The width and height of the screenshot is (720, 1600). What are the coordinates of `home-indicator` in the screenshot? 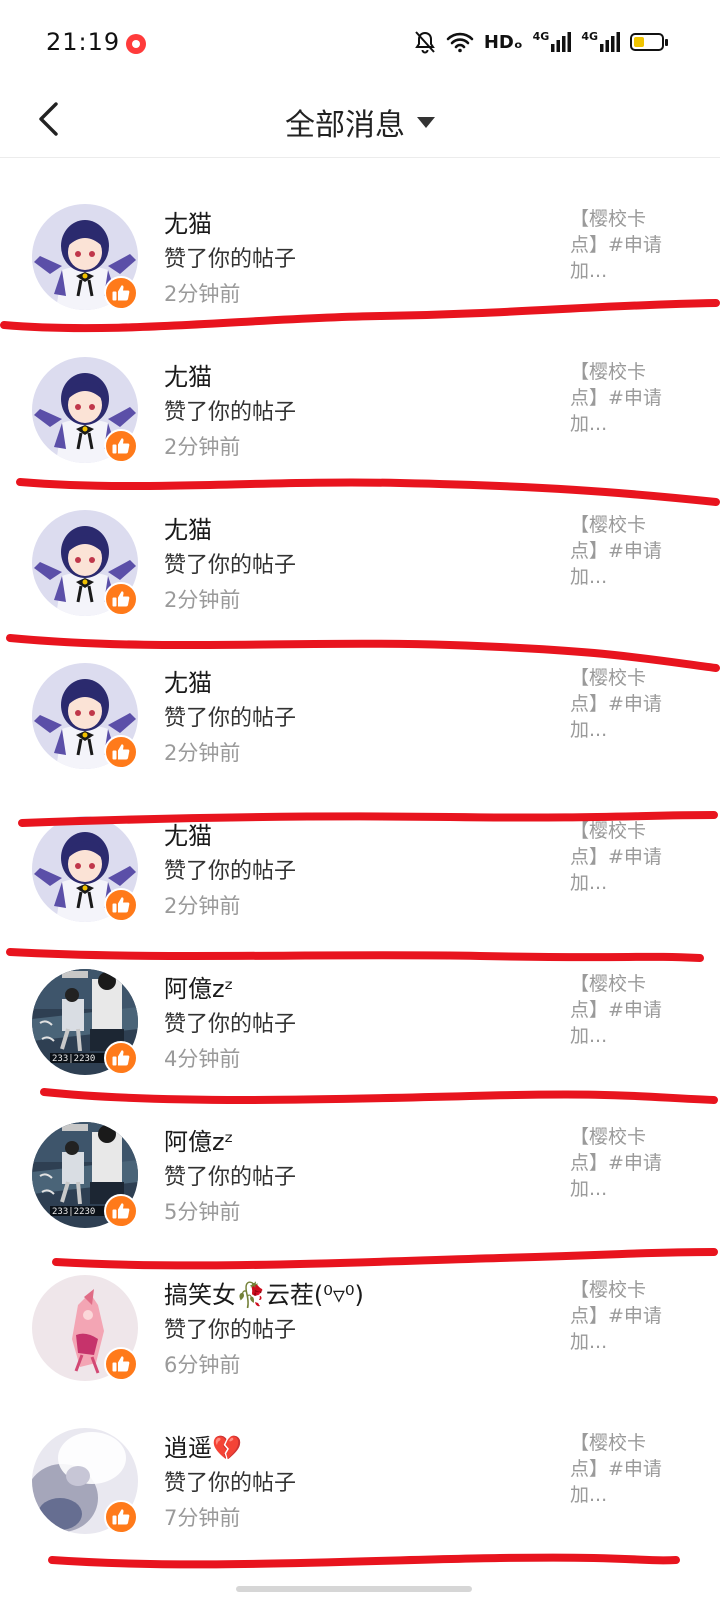 It's located at (354, 1589).